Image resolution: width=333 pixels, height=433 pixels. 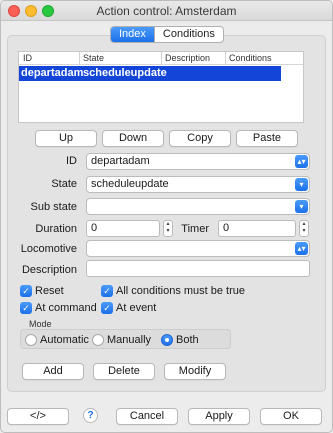 What do you see at coordinates (257, 228) in the screenshot?
I see `timer-field: 0` at bounding box center [257, 228].